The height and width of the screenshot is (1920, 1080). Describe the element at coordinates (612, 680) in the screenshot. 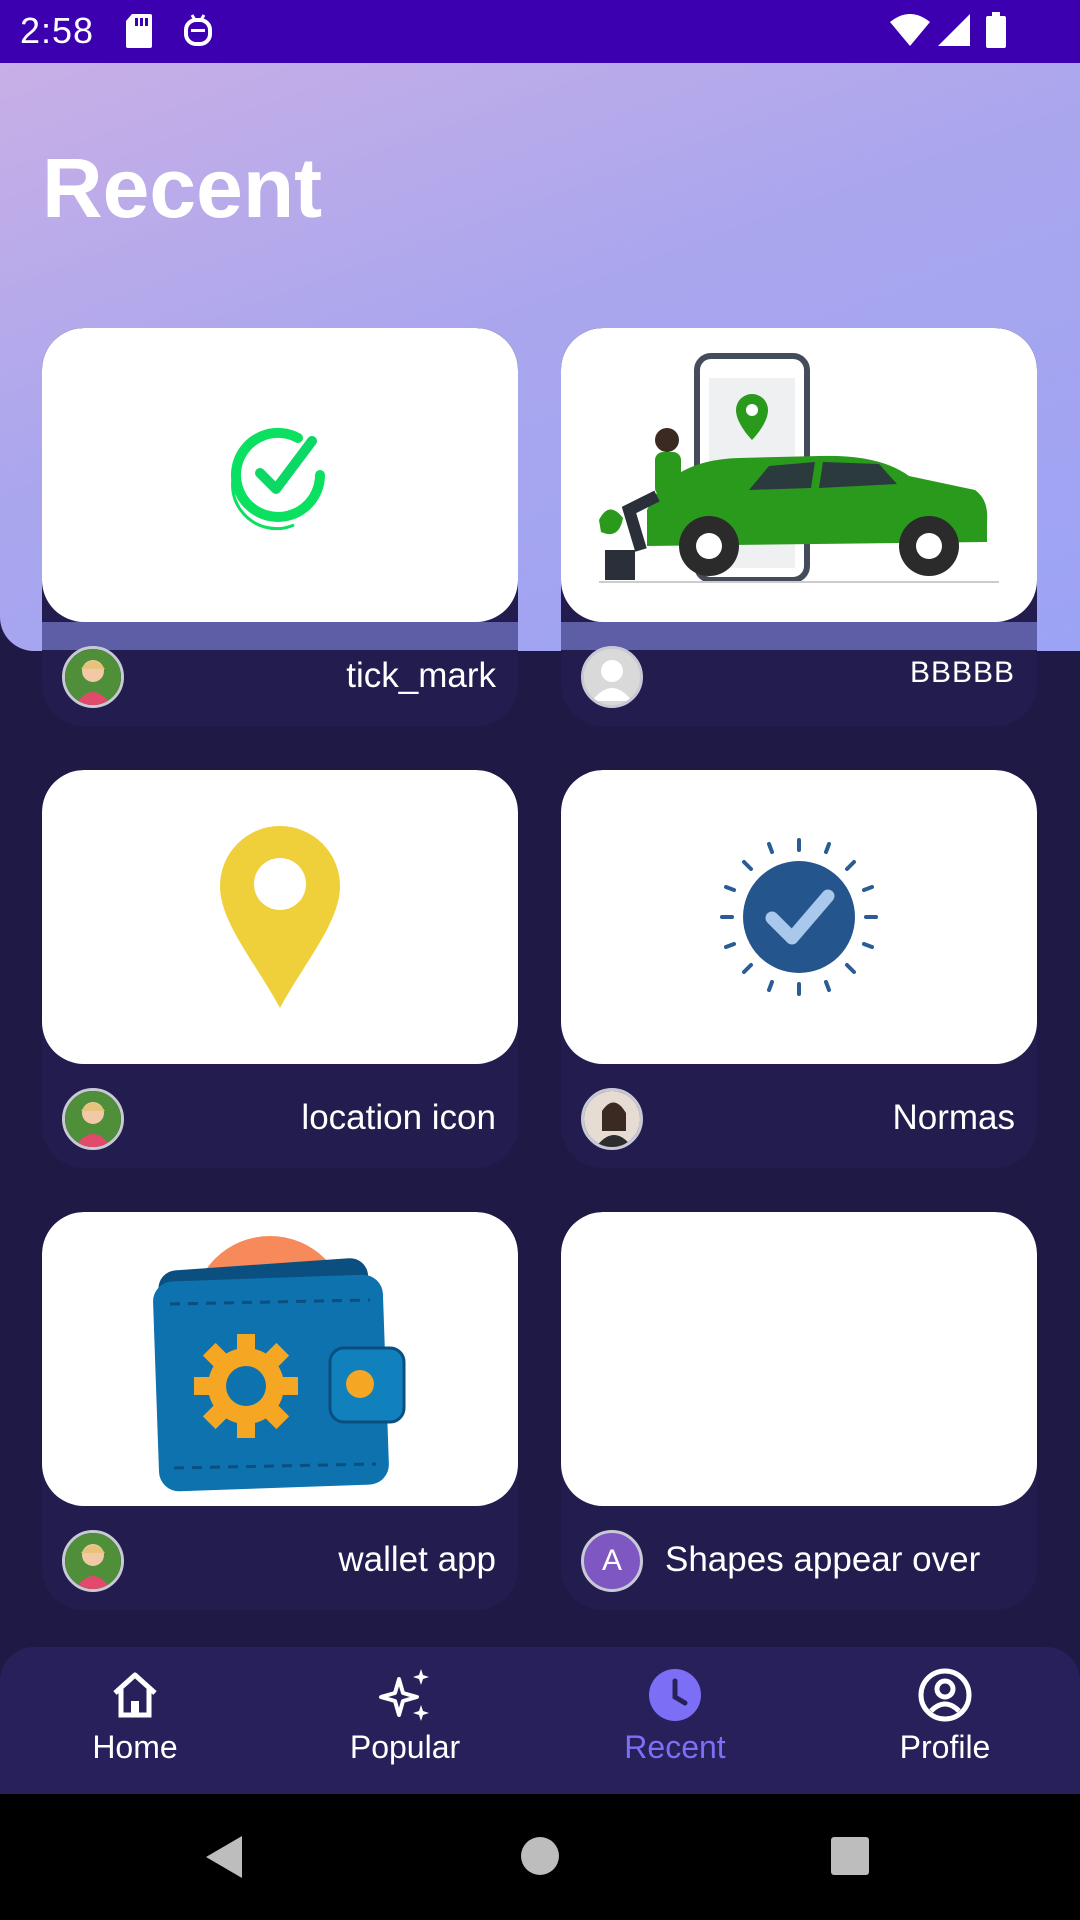

I see `default-person-avatar-icon` at that location.